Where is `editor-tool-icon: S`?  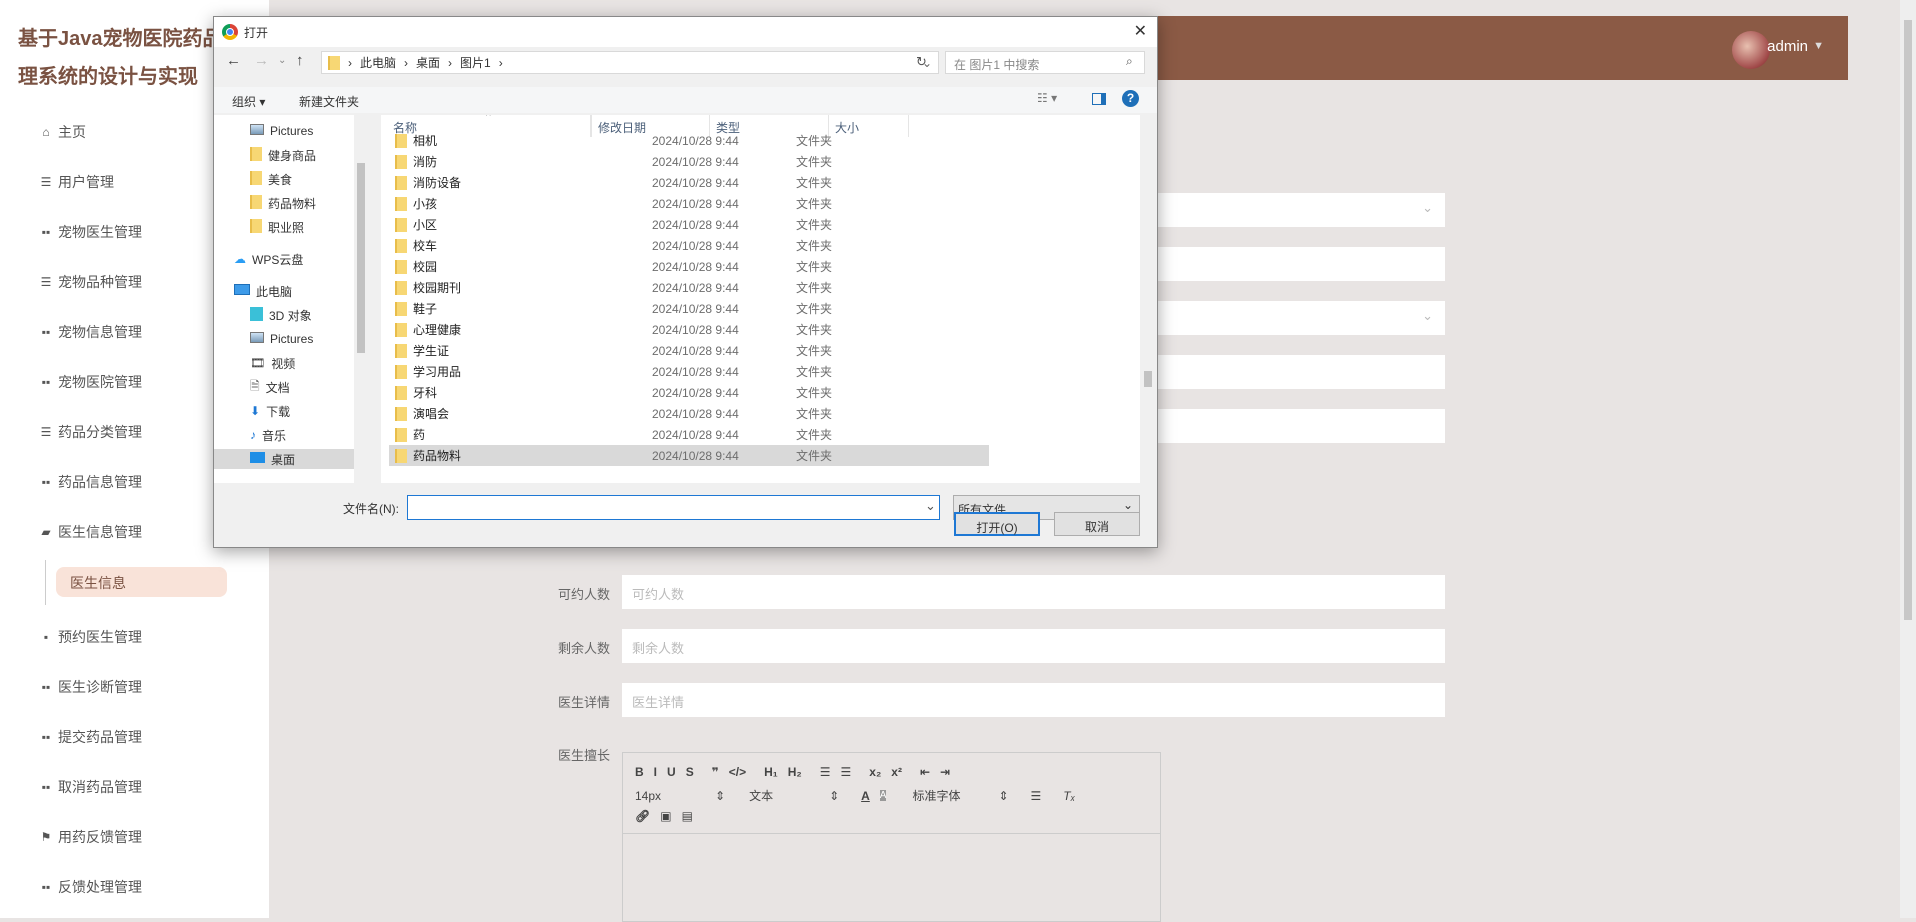
editor-tool-icon: S is located at coordinates (690, 772).